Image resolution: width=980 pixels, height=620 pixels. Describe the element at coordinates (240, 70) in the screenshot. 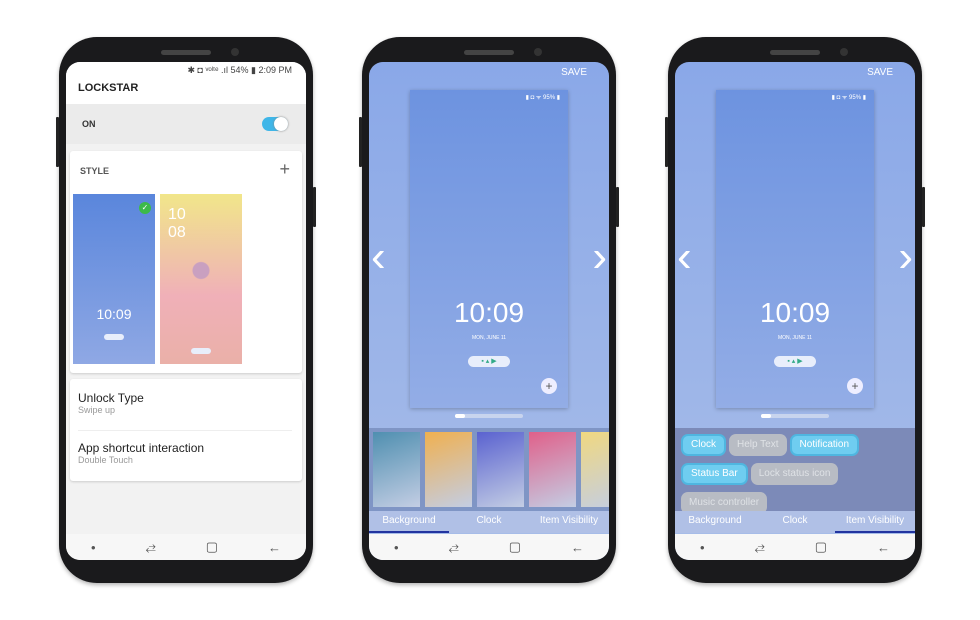

I see `status-bar: ✱ ◘ ᵛᵒˡᵗᵉ .ıl 54% ▮ 2:09 PM` at that location.